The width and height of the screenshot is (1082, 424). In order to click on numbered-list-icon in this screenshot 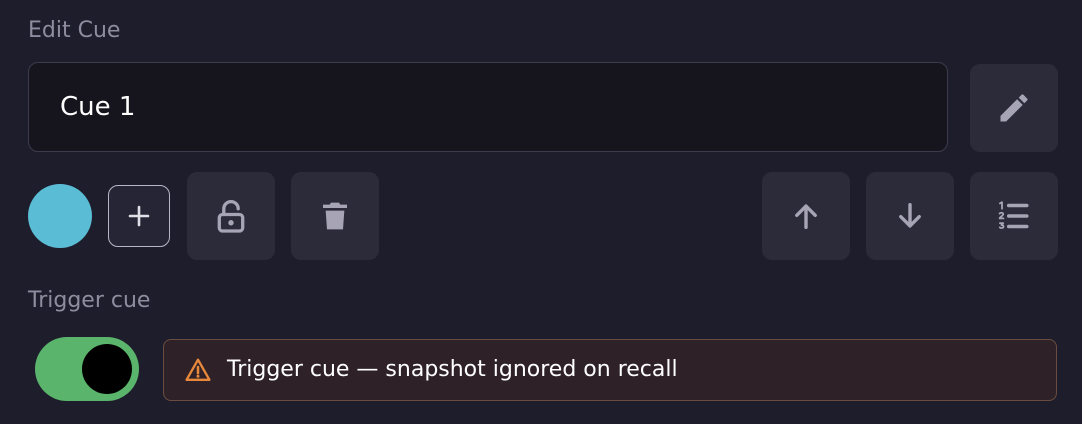, I will do `click(1013, 215)`.